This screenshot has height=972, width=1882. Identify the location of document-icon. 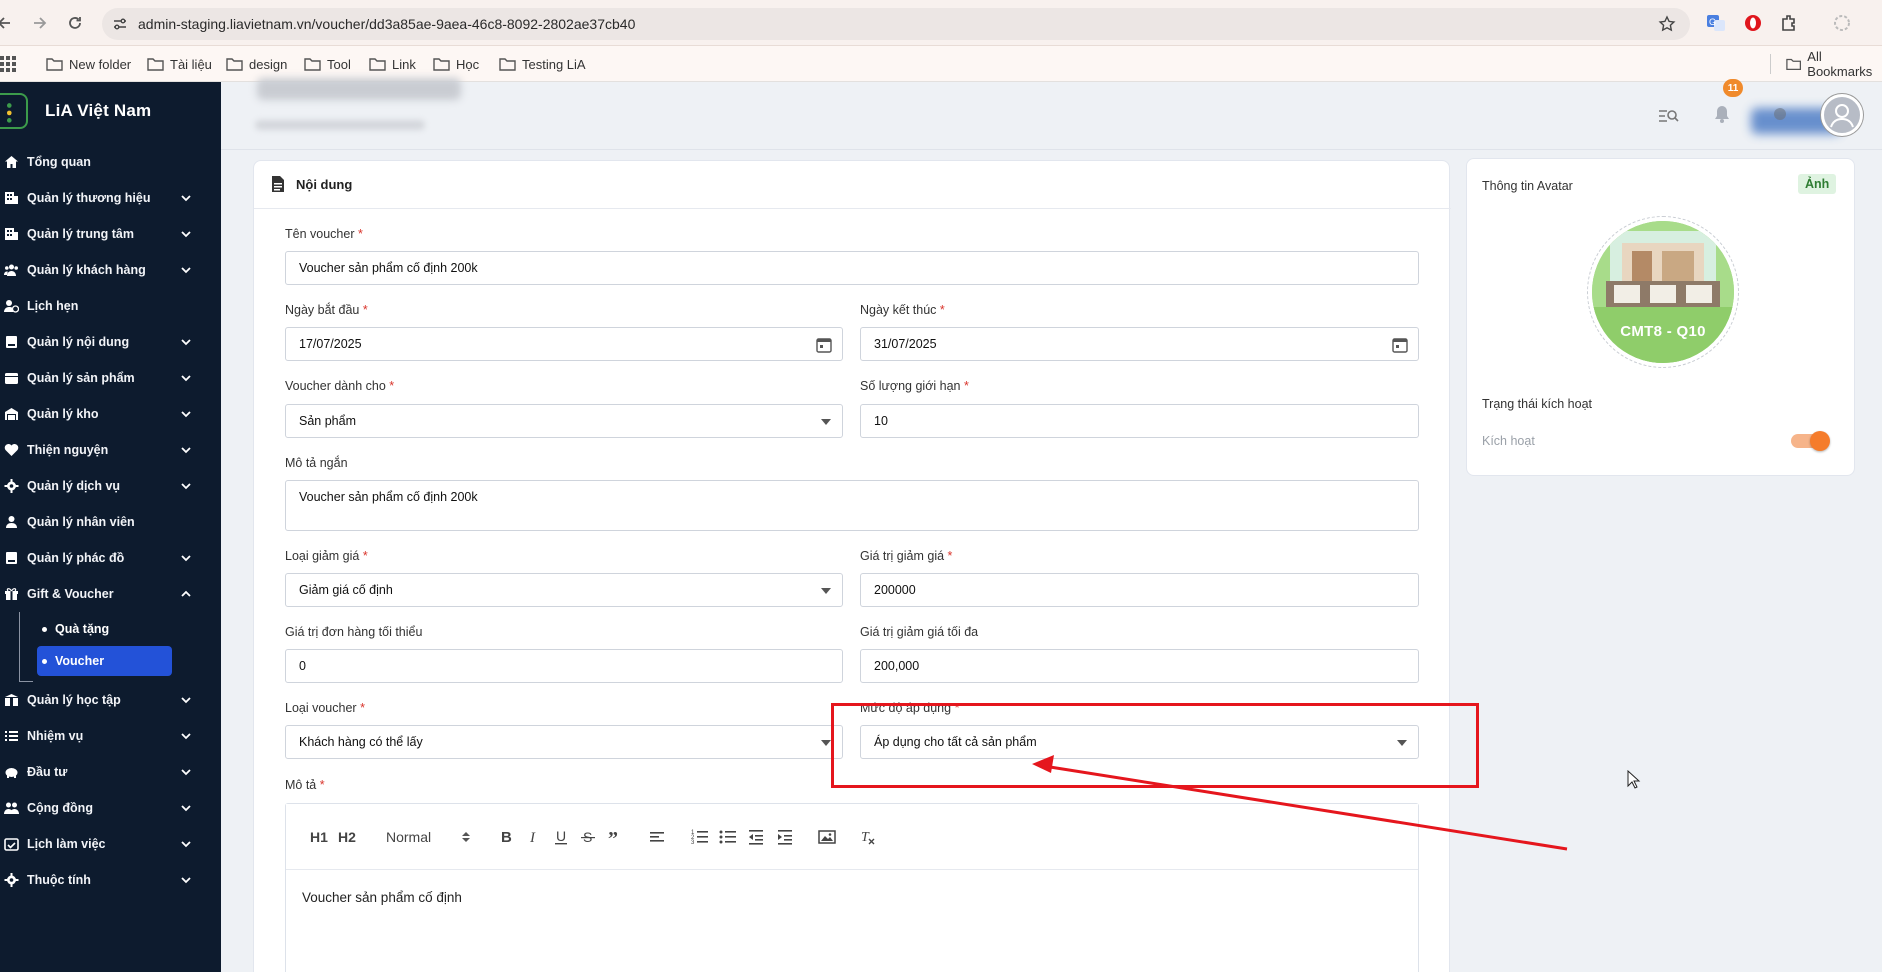
(278, 184).